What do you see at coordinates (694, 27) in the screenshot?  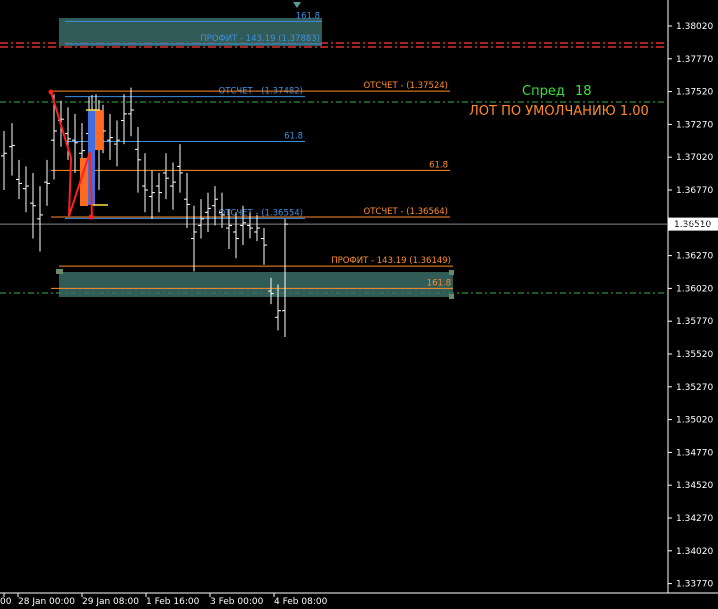 I see `price-tick-label: 1.38020` at bounding box center [694, 27].